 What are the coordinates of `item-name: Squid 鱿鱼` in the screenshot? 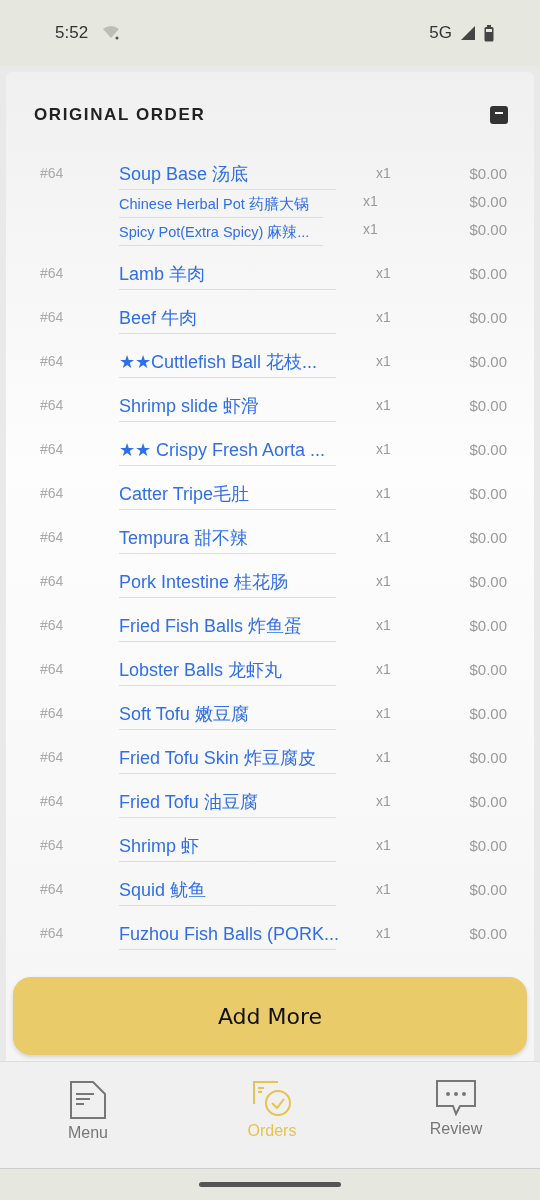 It's located at (227, 892).